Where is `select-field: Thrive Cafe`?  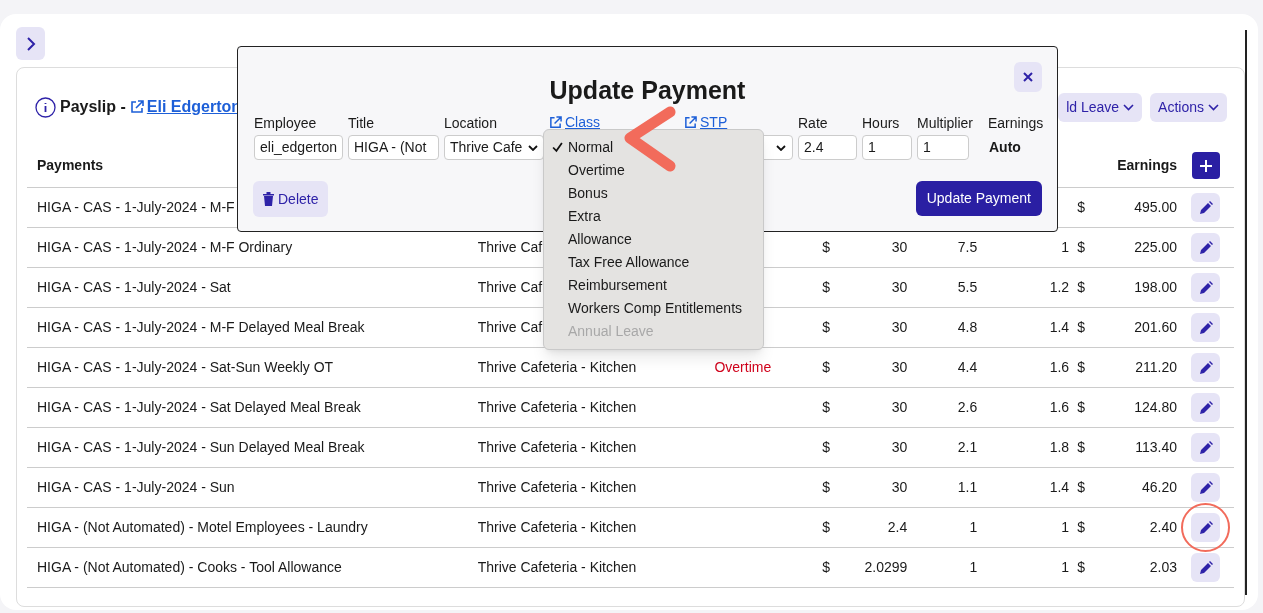
select-field: Thrive Cafe is located at coordinates (494, 147).